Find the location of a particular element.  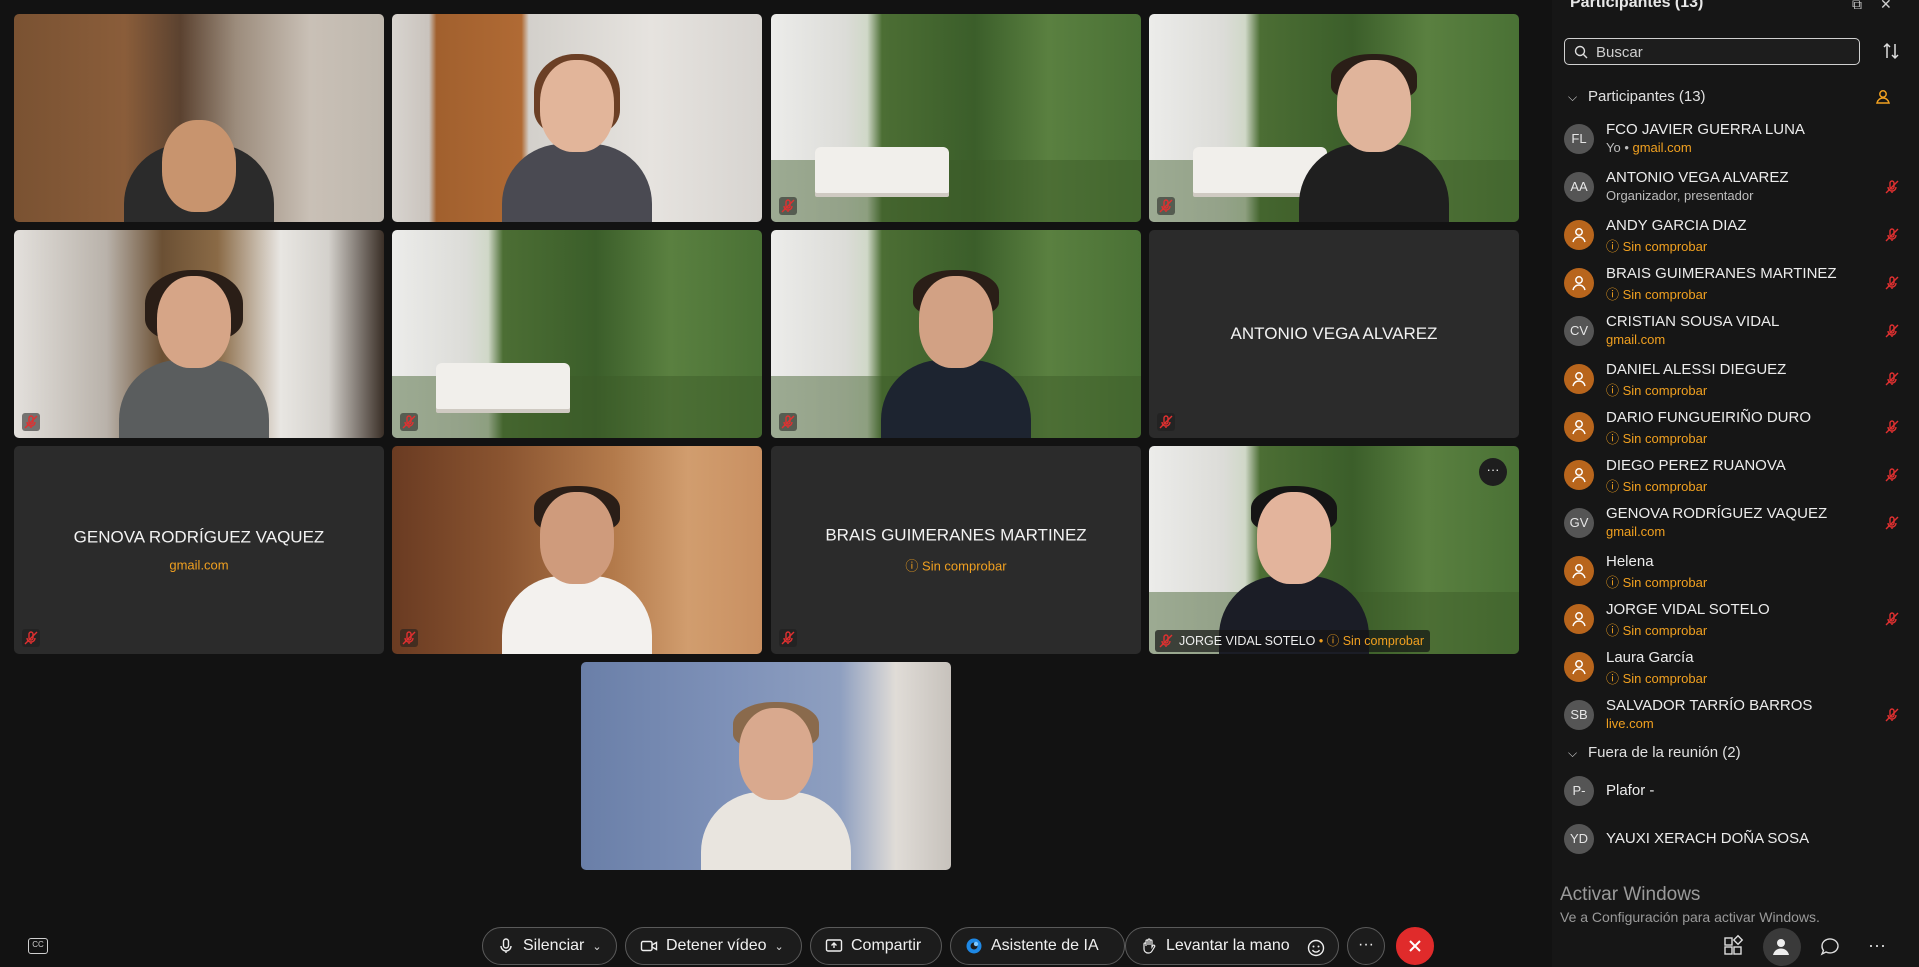

participant-name: BRAIS GUIMERANES MARTINEZ is located at coordinates (1721, 273).